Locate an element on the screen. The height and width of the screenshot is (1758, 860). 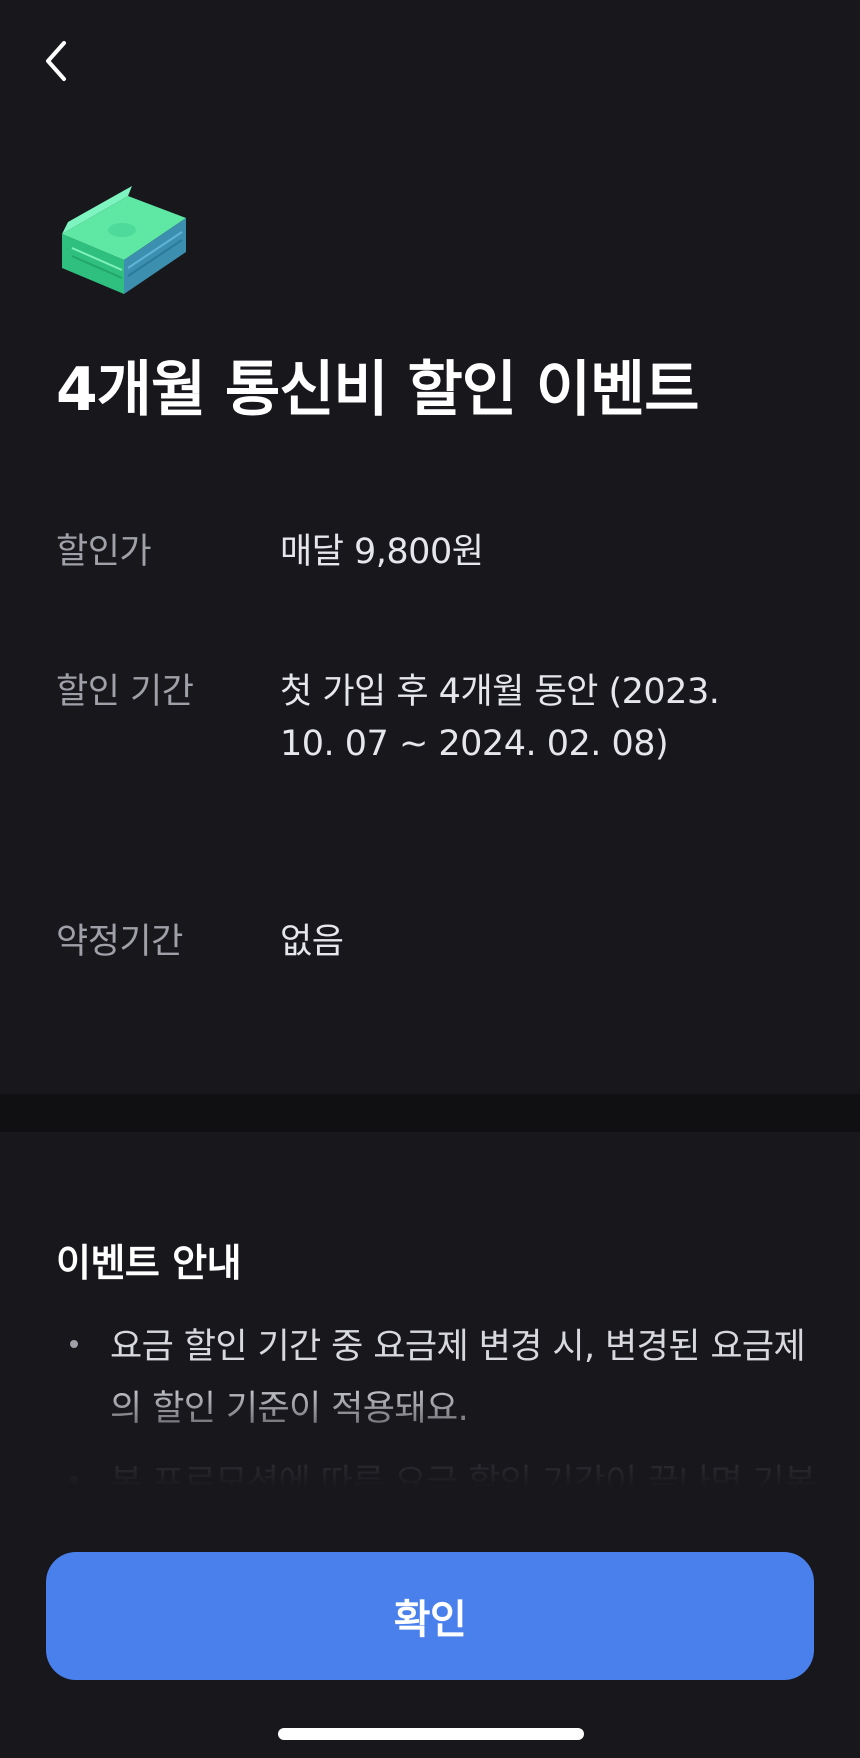
price-label: 할인가 is located at coordinates (104, 552).